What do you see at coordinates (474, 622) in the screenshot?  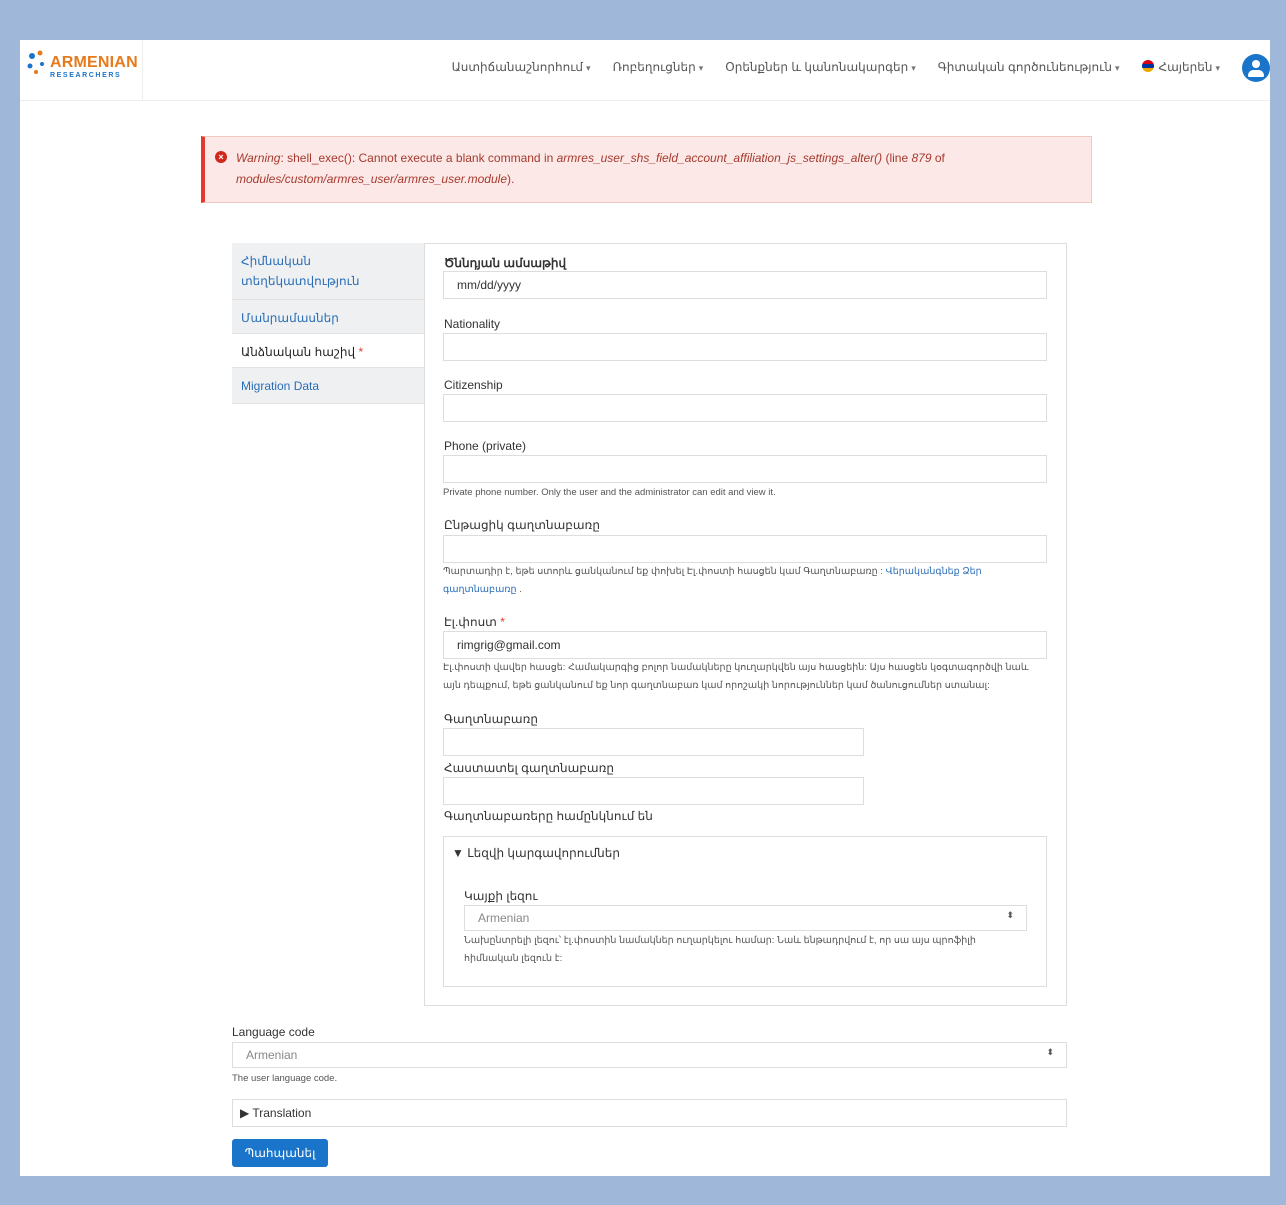 I see `email-label: Էլ.փոստ *` at bounding box center [474, 622].